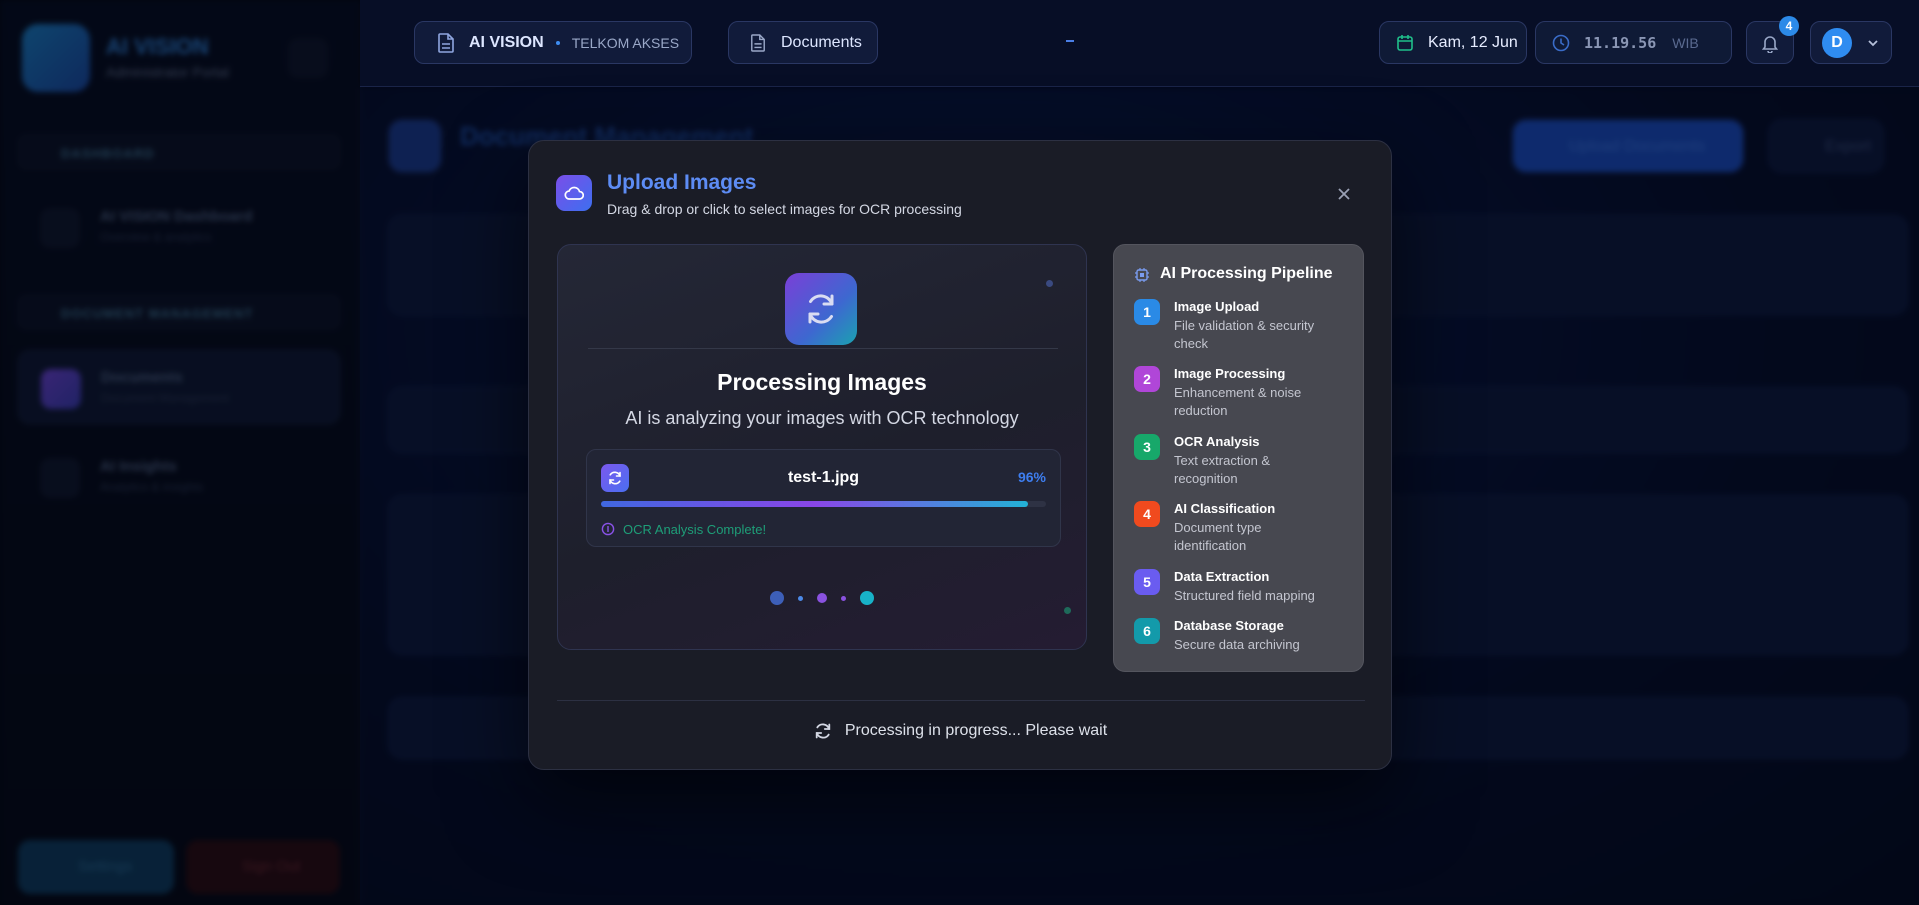 This screenshot has height=905, width=1919. Describe the element at coordinates (1147, 379) in the screenshot. I see `step-number-badge: 2` at that location.